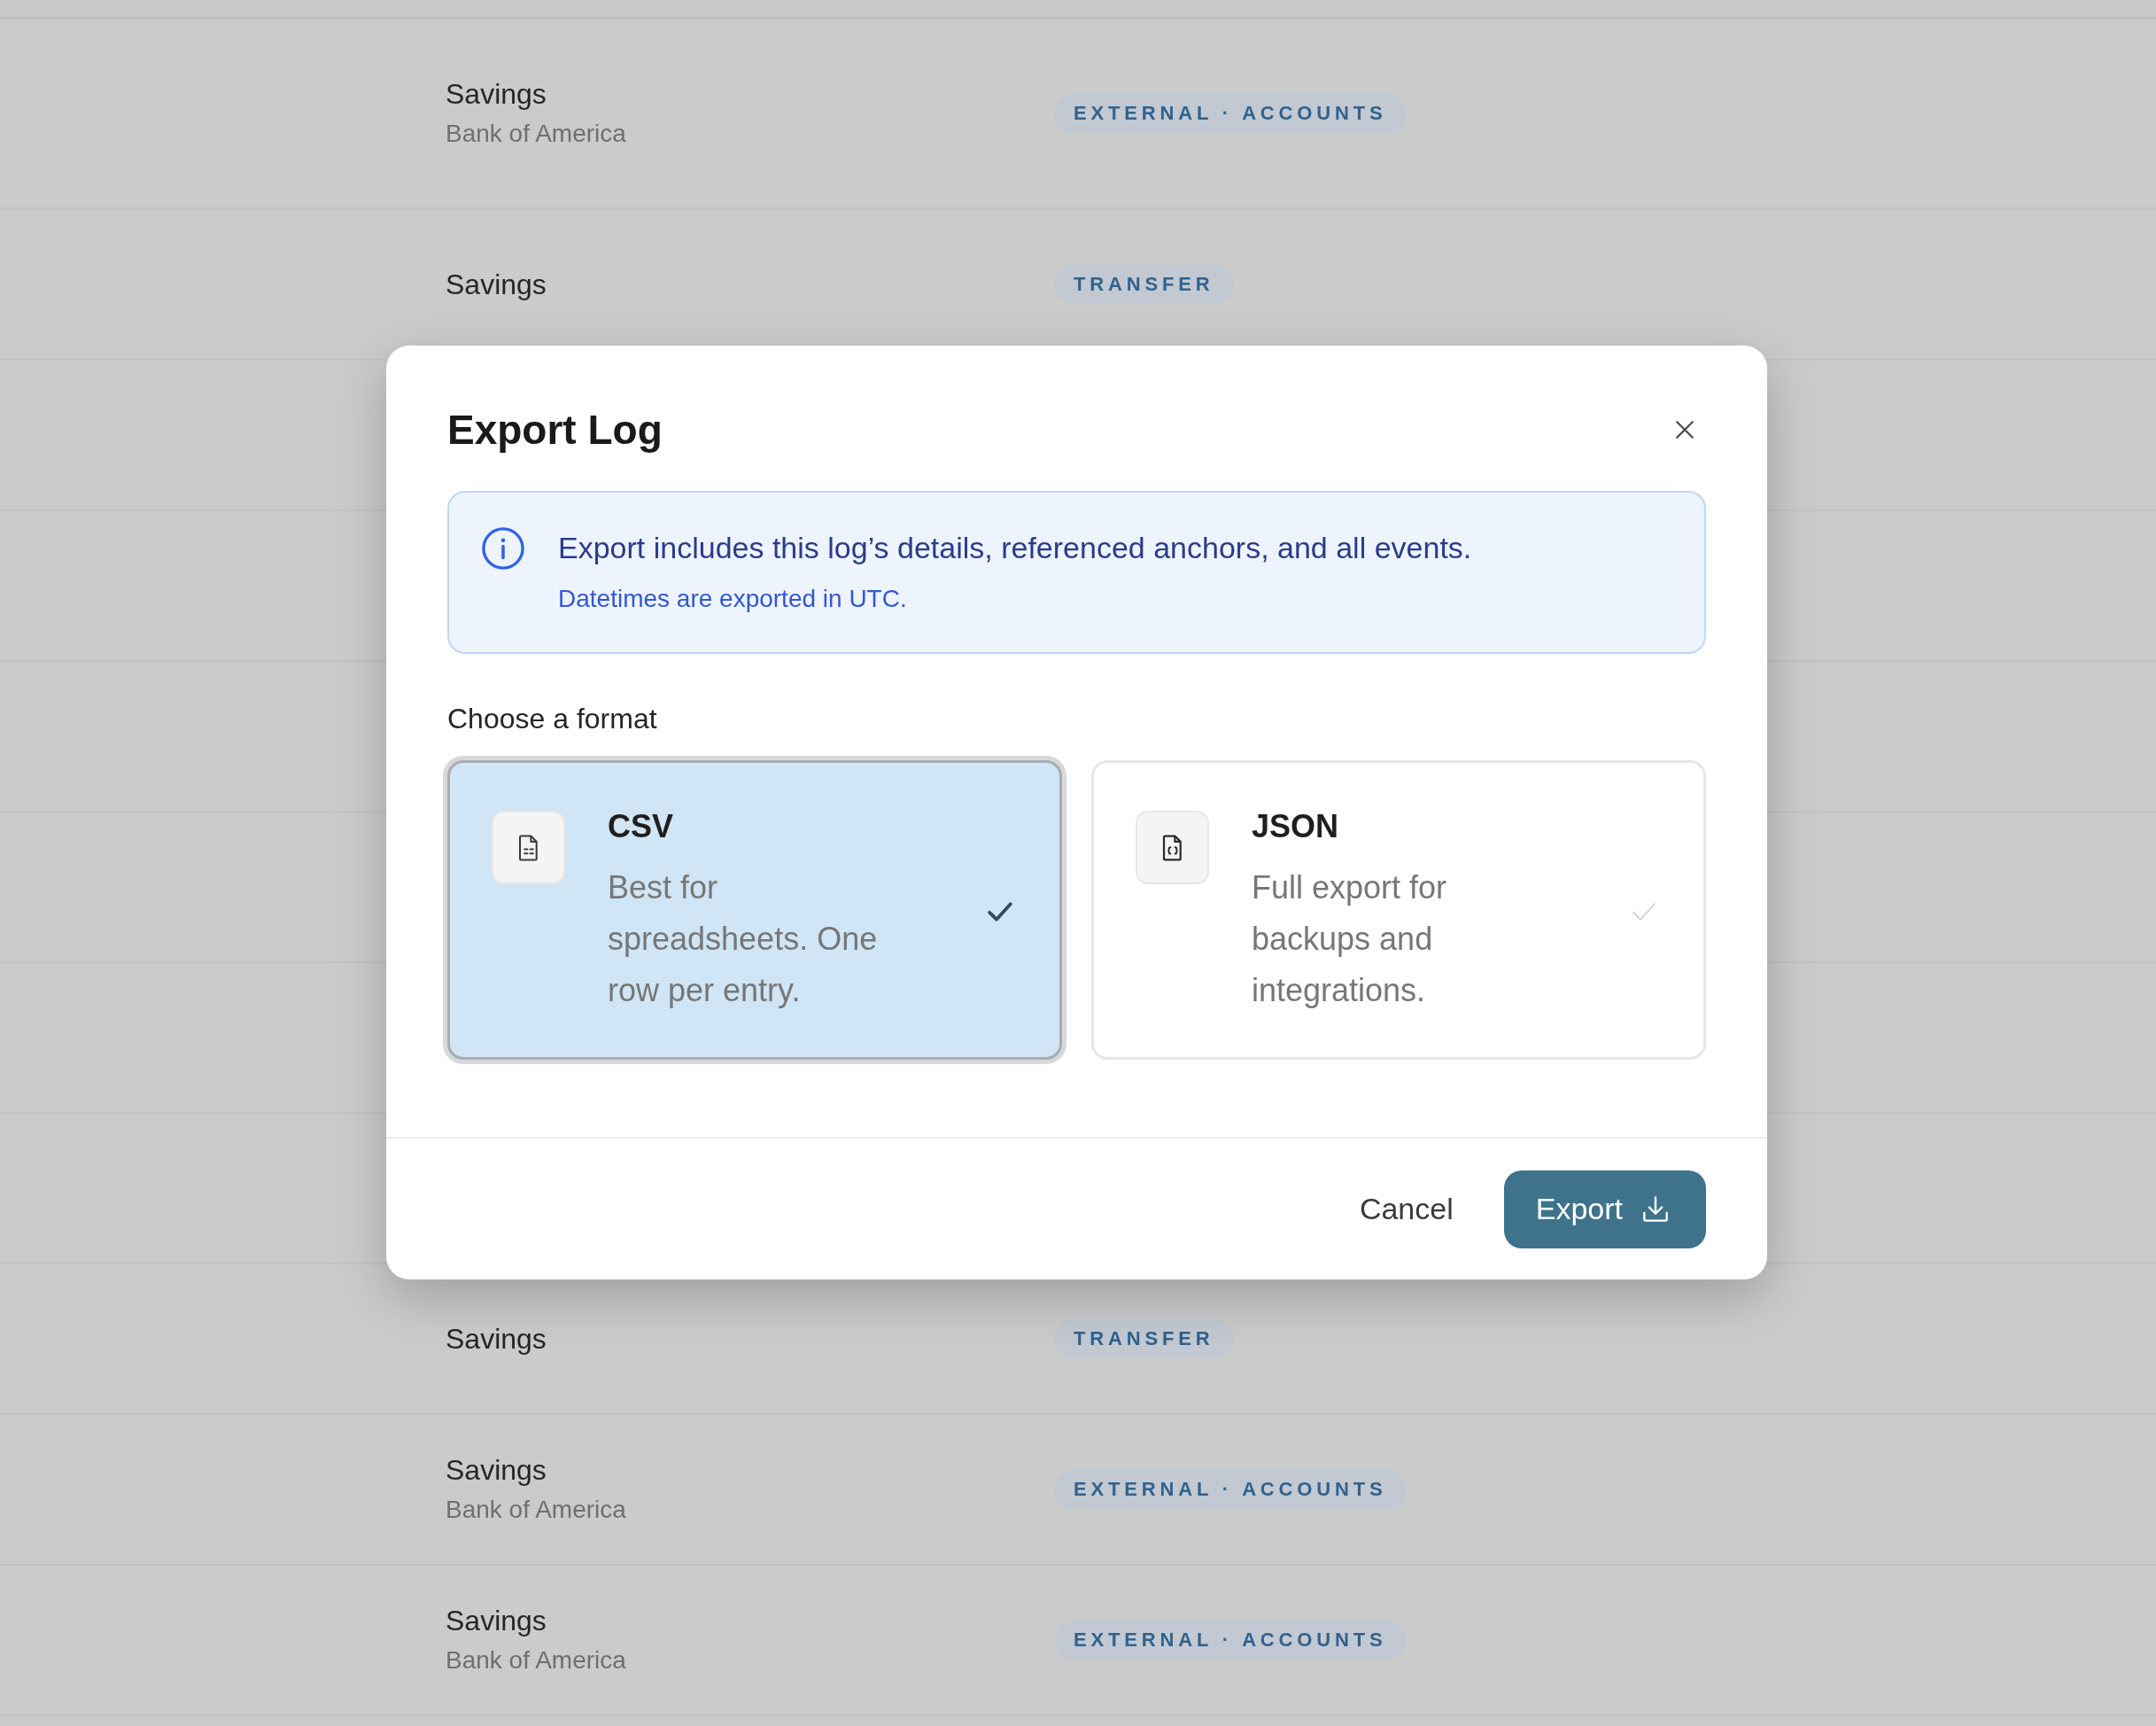  I want to click on dialog-title: Export Log, so click(555, 430).